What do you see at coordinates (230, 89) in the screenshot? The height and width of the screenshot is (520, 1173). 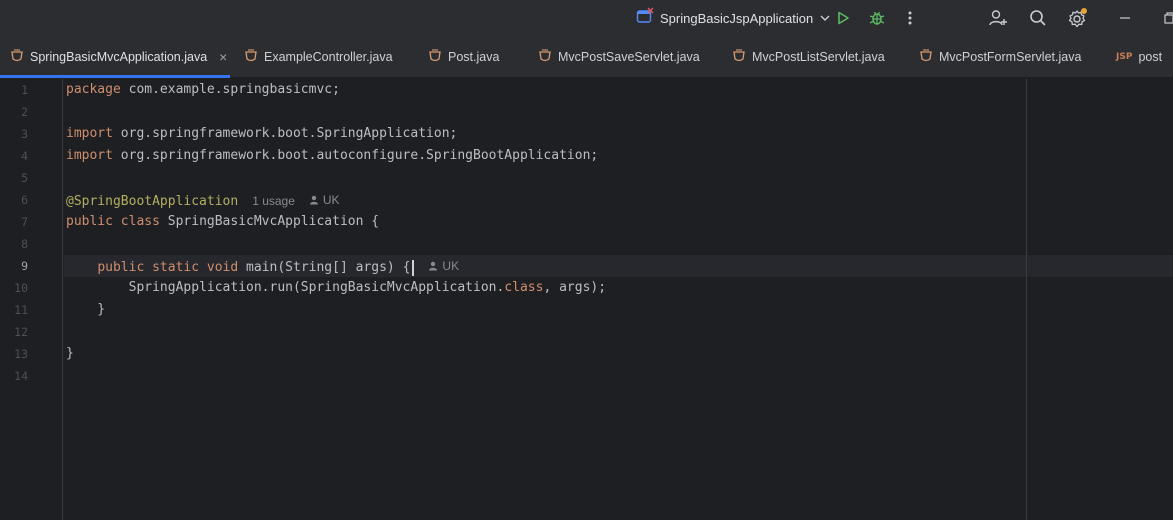 I see `code-text: com.example.springbasicmvc;` at bounding box center [230, 89].